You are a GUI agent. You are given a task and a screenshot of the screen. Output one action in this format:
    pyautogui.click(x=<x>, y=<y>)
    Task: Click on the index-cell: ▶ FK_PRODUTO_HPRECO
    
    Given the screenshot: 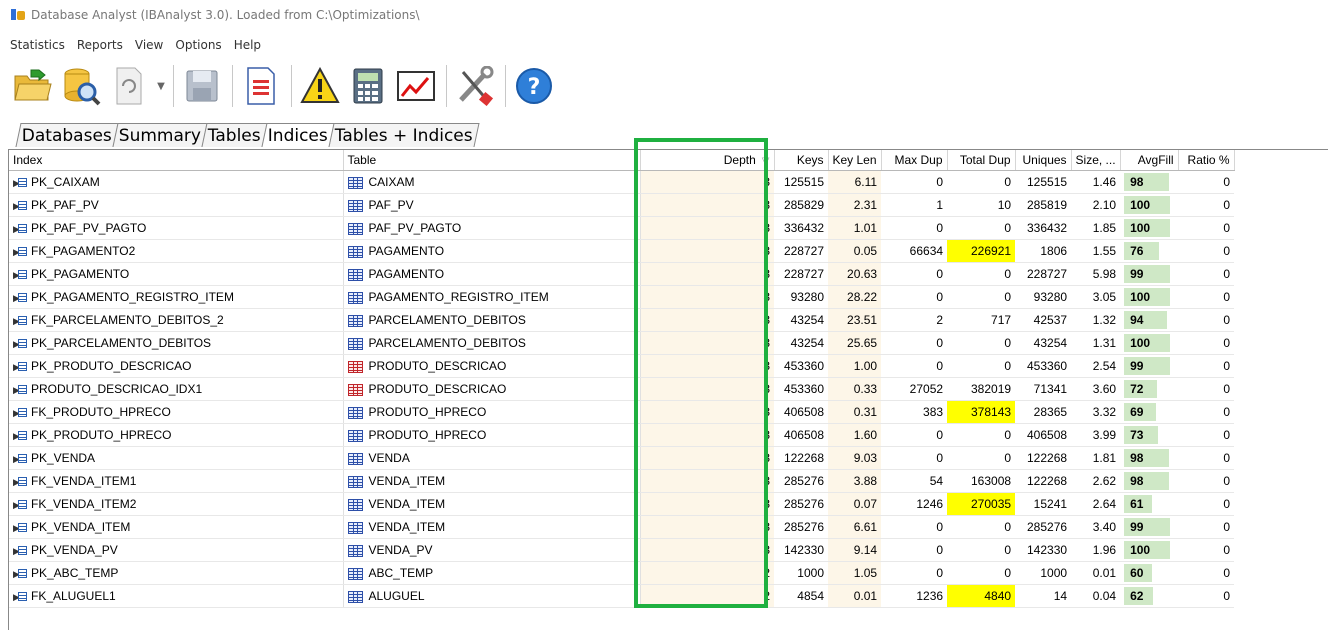 What is the action you would take?
    pyautogui.click(x=176, y=412)
    